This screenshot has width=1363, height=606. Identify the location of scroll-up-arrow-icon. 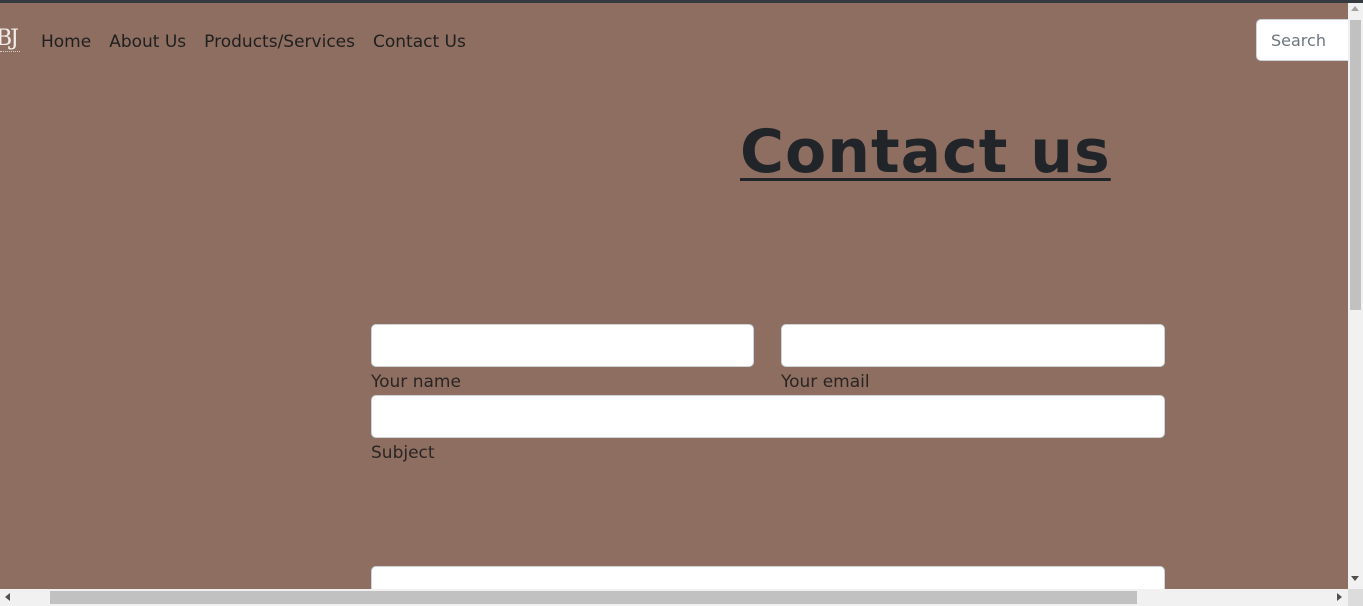
(1355, 8).